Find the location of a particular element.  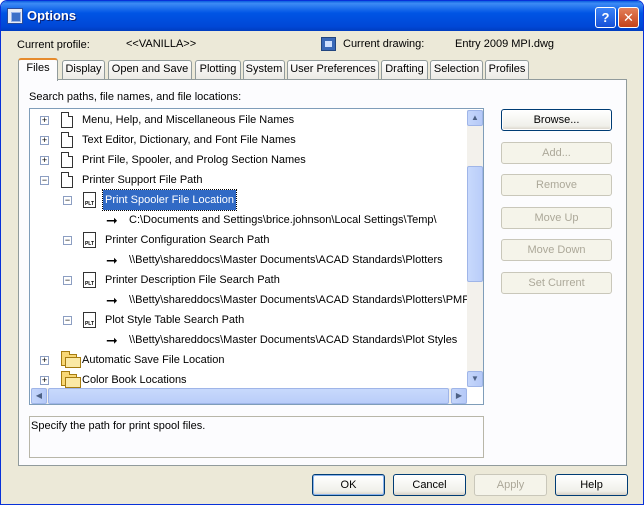

tab-plotting: Plotting is located at coordinates (218, 69).